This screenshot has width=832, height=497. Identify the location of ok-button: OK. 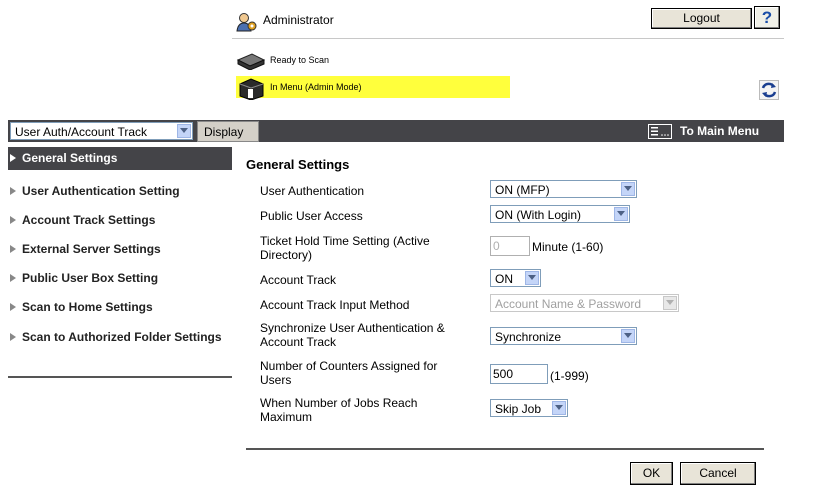
(651, 473).